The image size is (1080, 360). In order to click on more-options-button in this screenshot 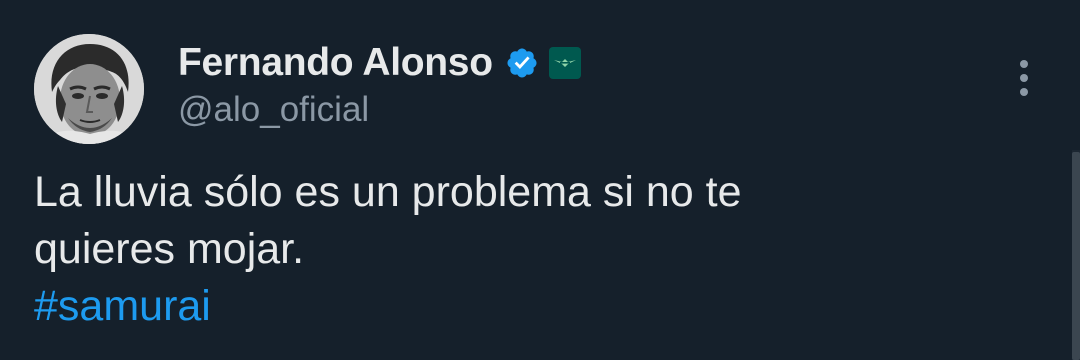, I will do `click(1024, 78)`.